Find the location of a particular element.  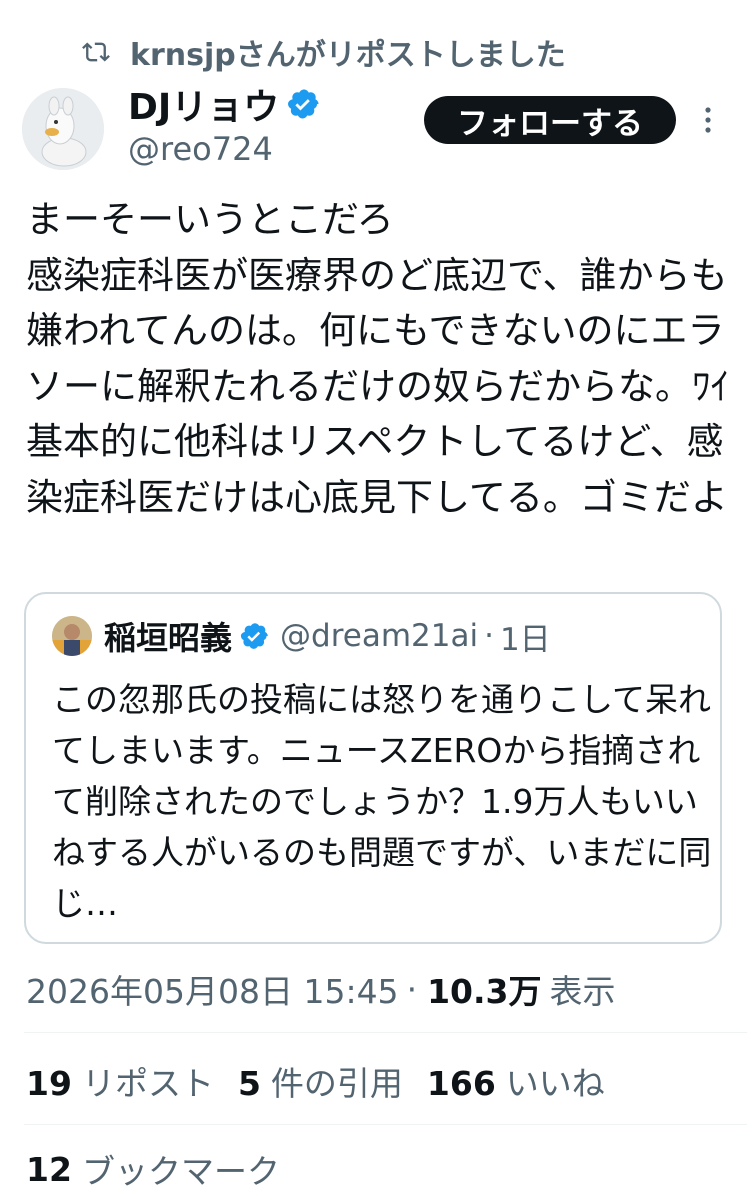

author-name: DJリョウ is located at coordinates (203, 104).